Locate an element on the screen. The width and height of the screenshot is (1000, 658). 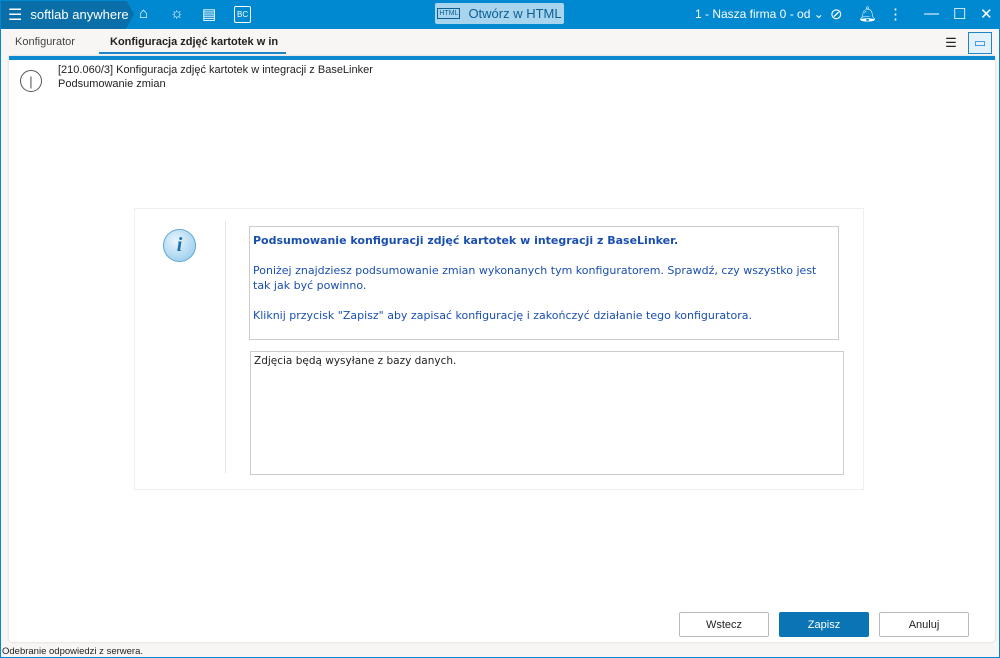
summary-textbox: Zdjęcia będą wysyłane z bazy danych. is located at coordinates (547, 413).